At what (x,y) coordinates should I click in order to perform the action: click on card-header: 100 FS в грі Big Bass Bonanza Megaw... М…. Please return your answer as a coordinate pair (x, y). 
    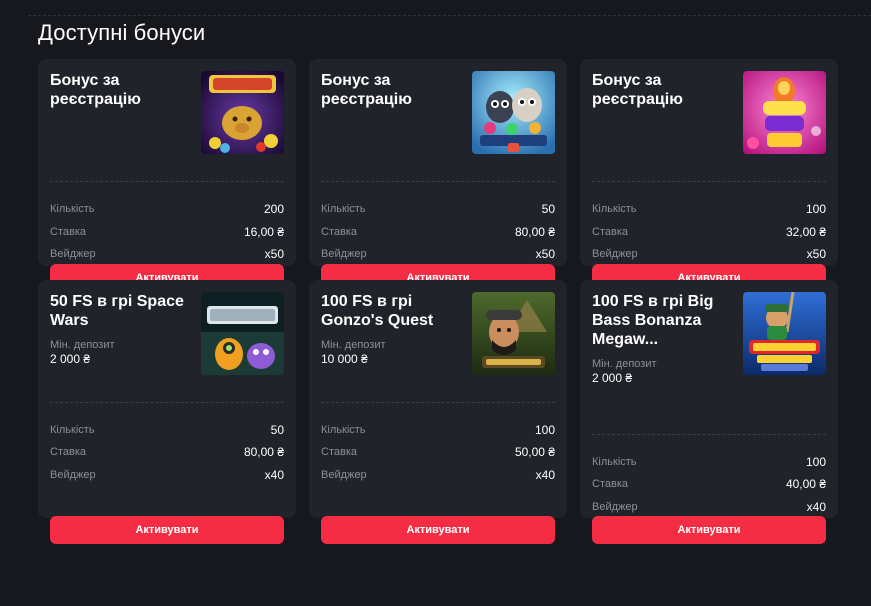
    Looking at the image, I should click on (709, 357).